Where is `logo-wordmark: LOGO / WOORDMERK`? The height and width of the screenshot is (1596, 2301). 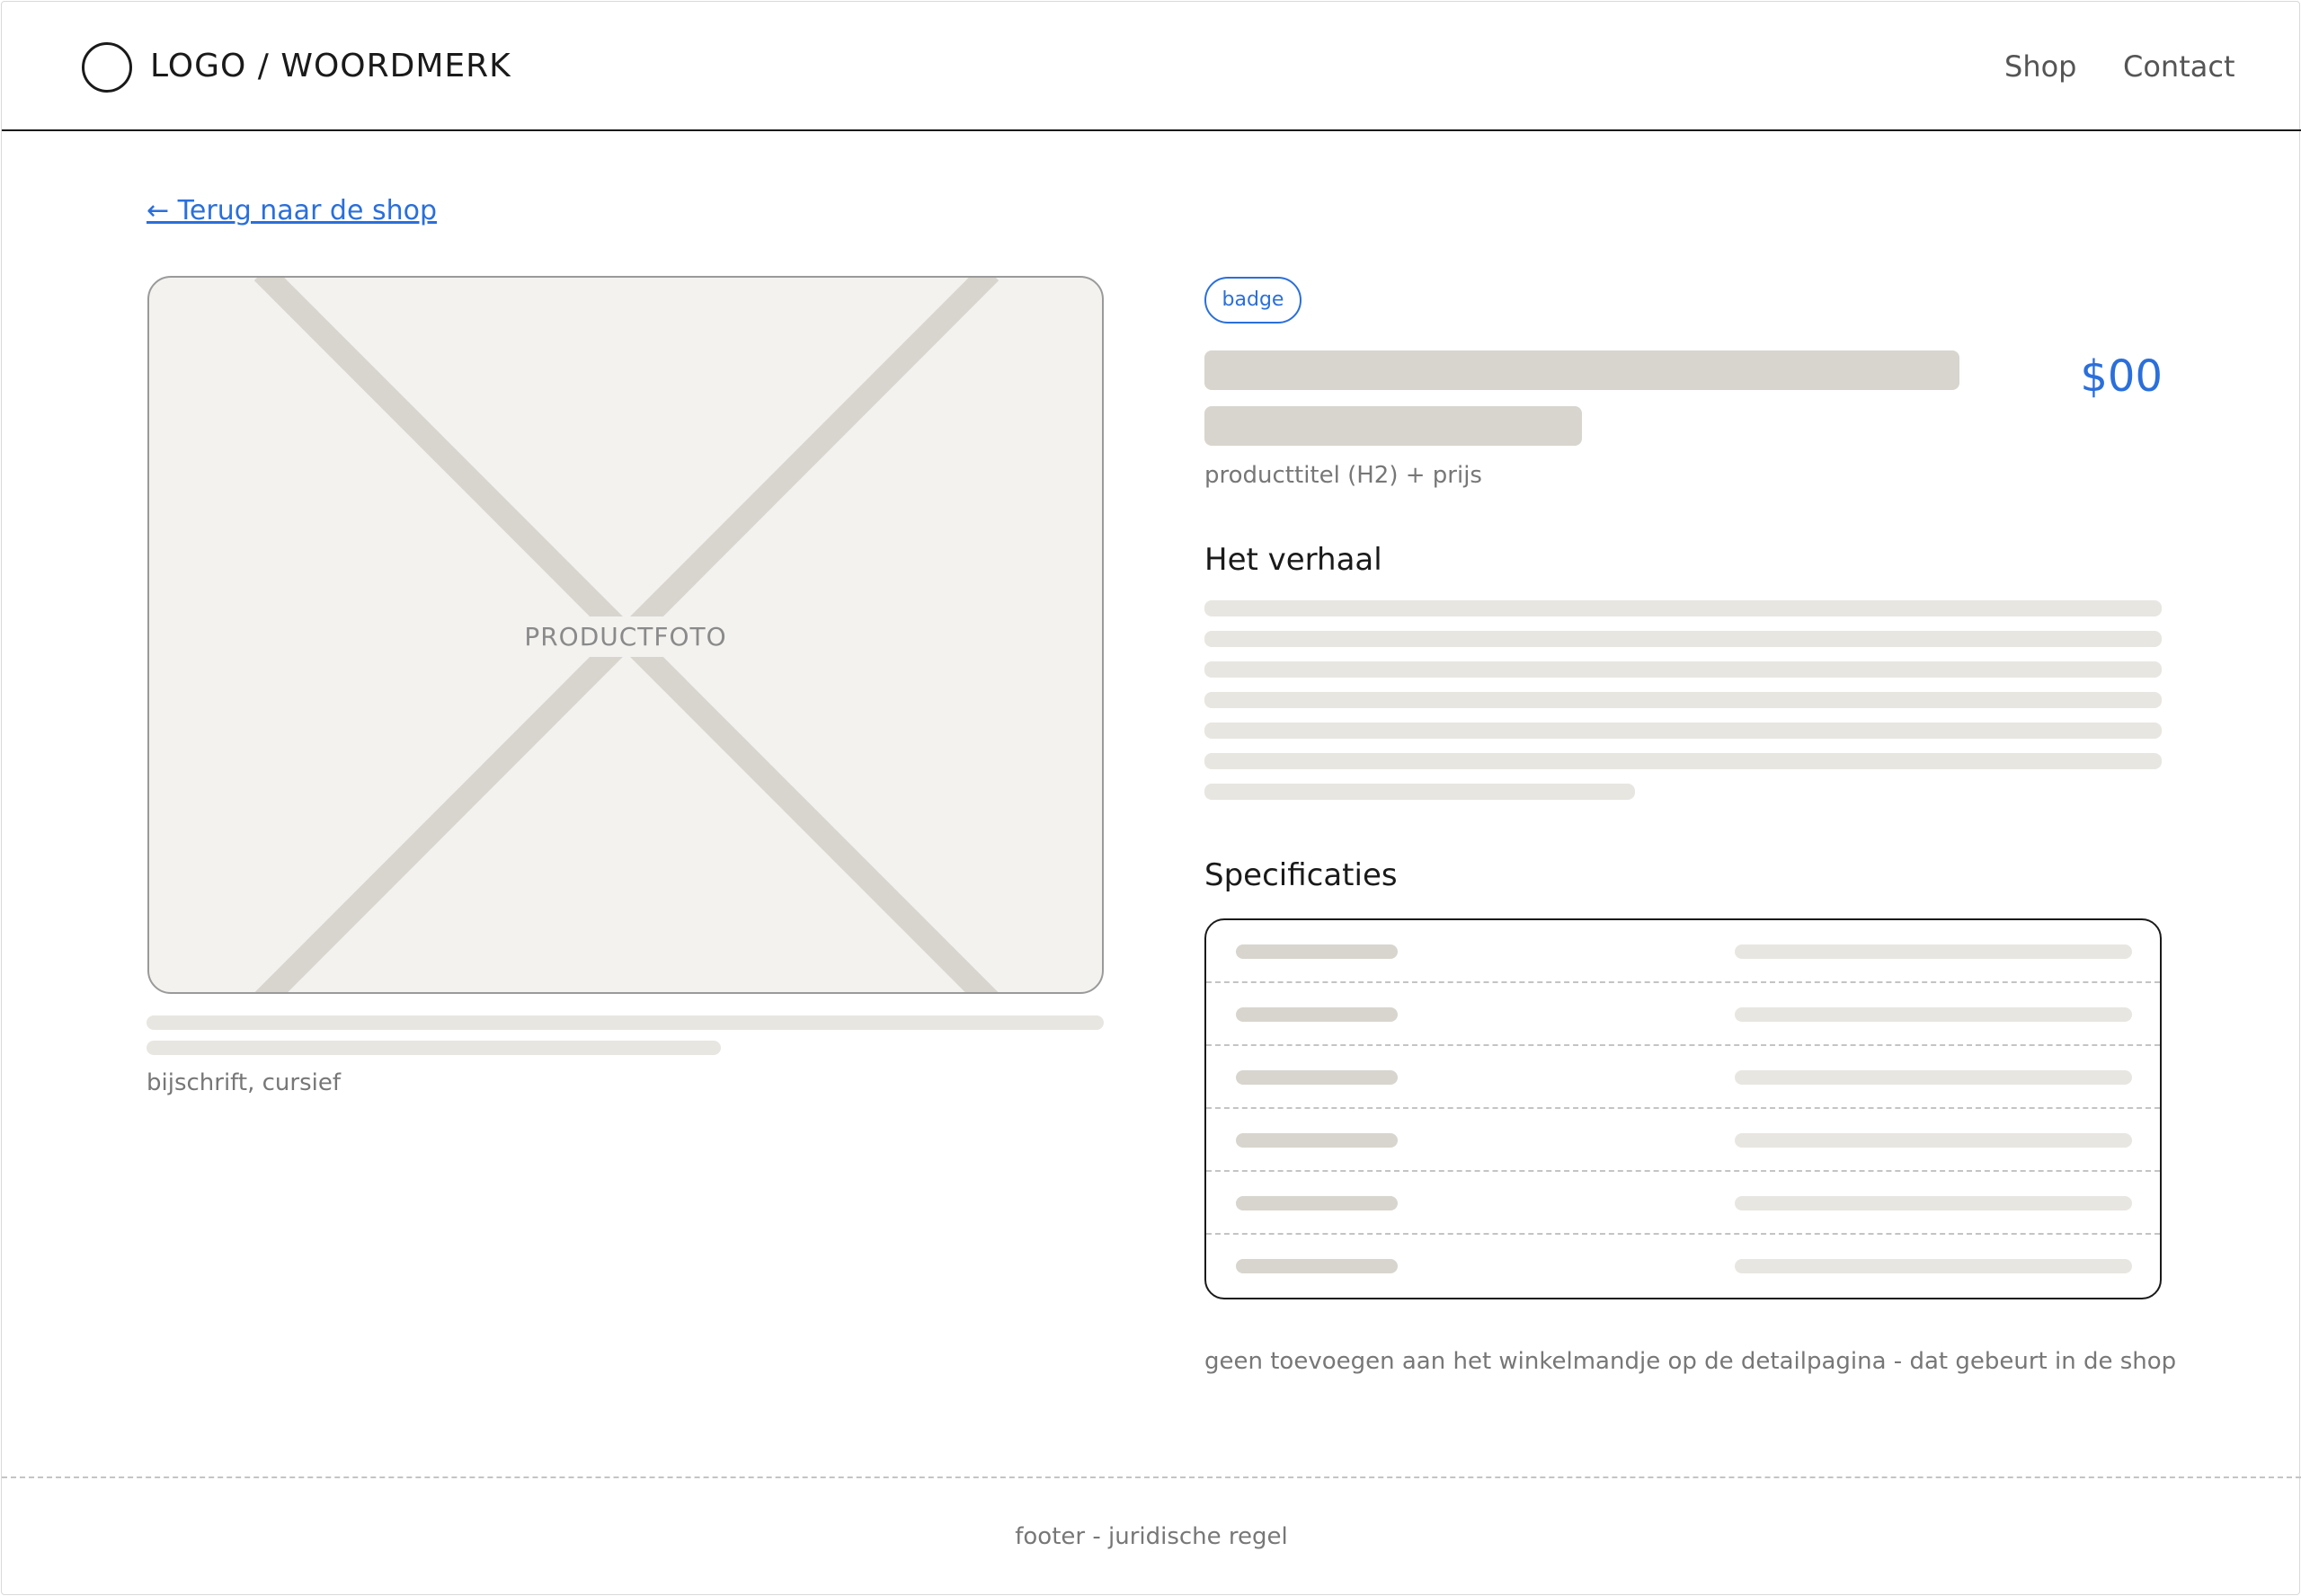 logo-wordmark: LOGO / WOORDMERK is located at coordinates (330, 66).